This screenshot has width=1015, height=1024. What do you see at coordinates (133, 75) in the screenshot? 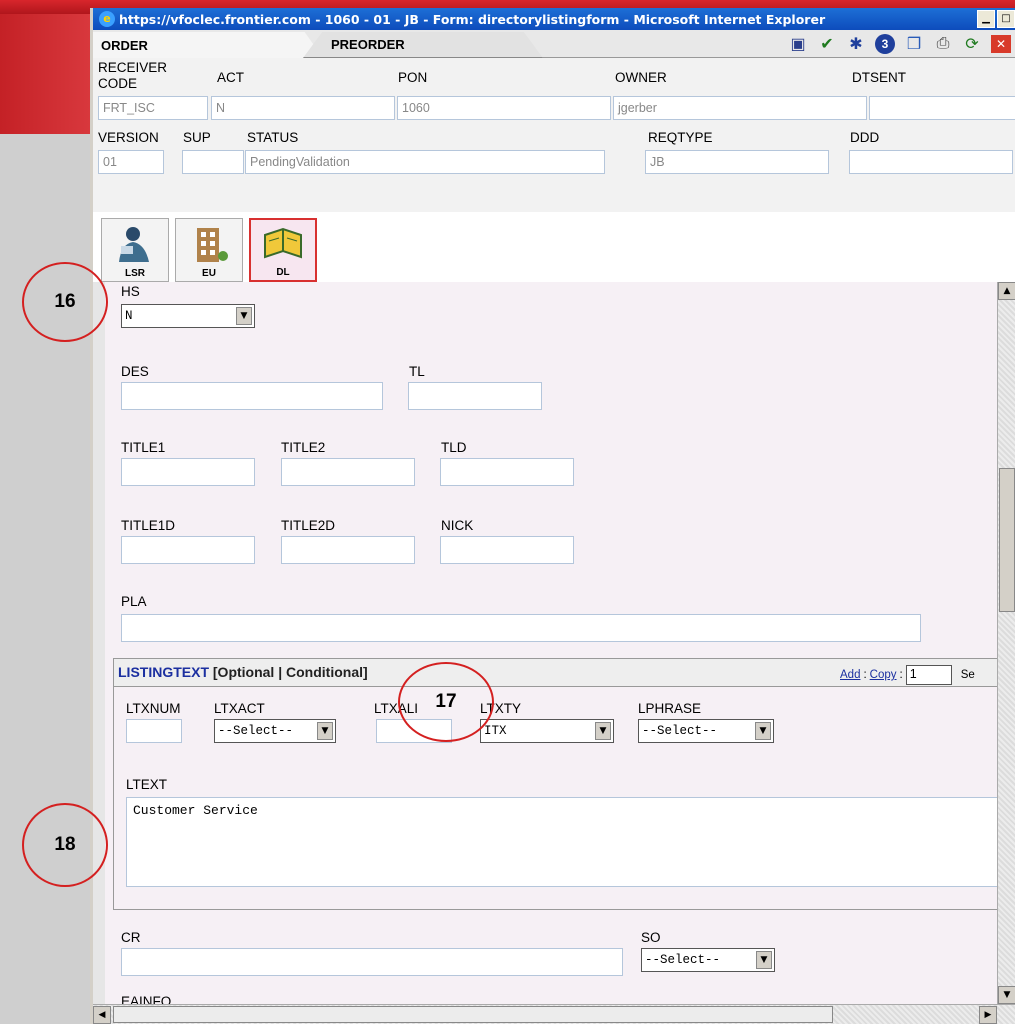
I see `receiver-code-label: RECEIVER CODE` at bounding box center [133, 75].